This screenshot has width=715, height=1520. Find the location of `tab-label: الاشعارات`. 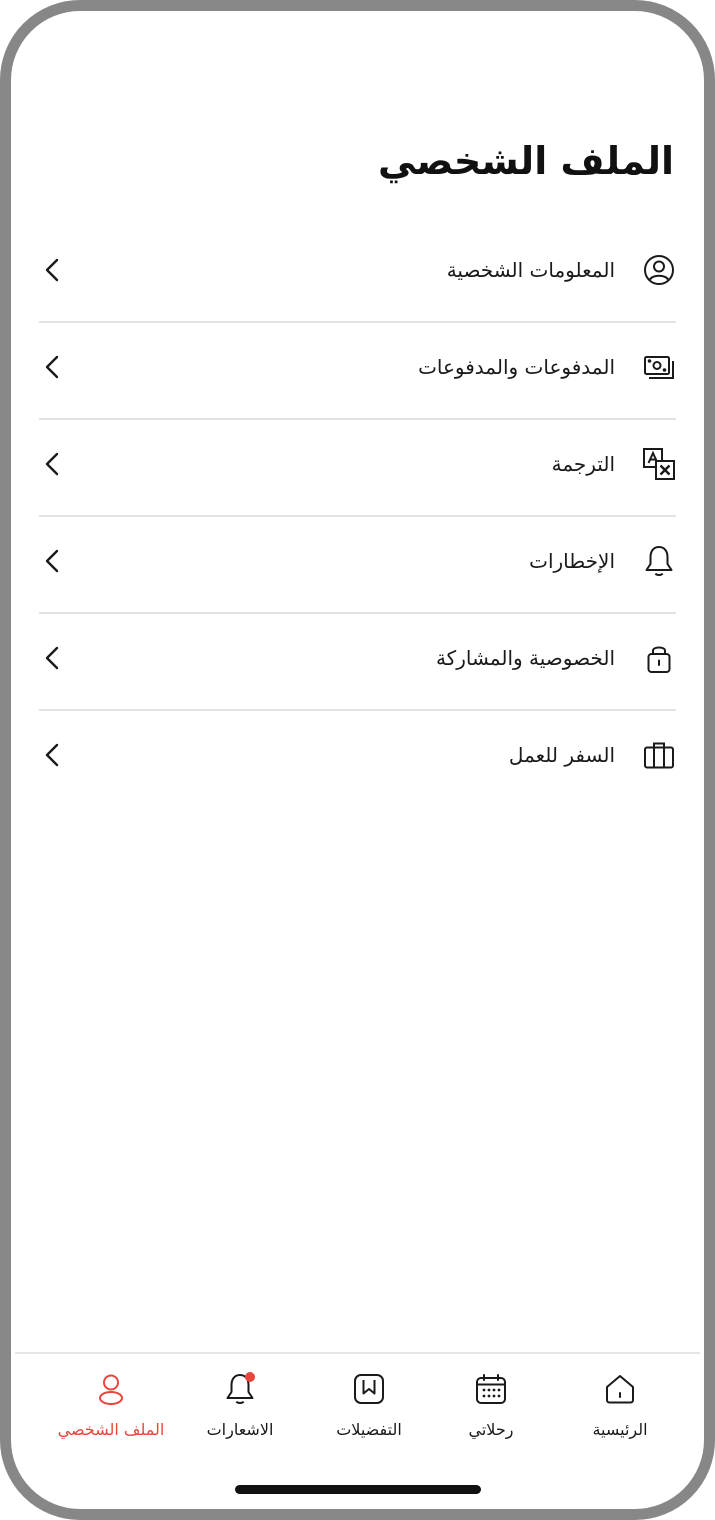

tab-label: الاشعارات is located at coordinates (240, 1429).